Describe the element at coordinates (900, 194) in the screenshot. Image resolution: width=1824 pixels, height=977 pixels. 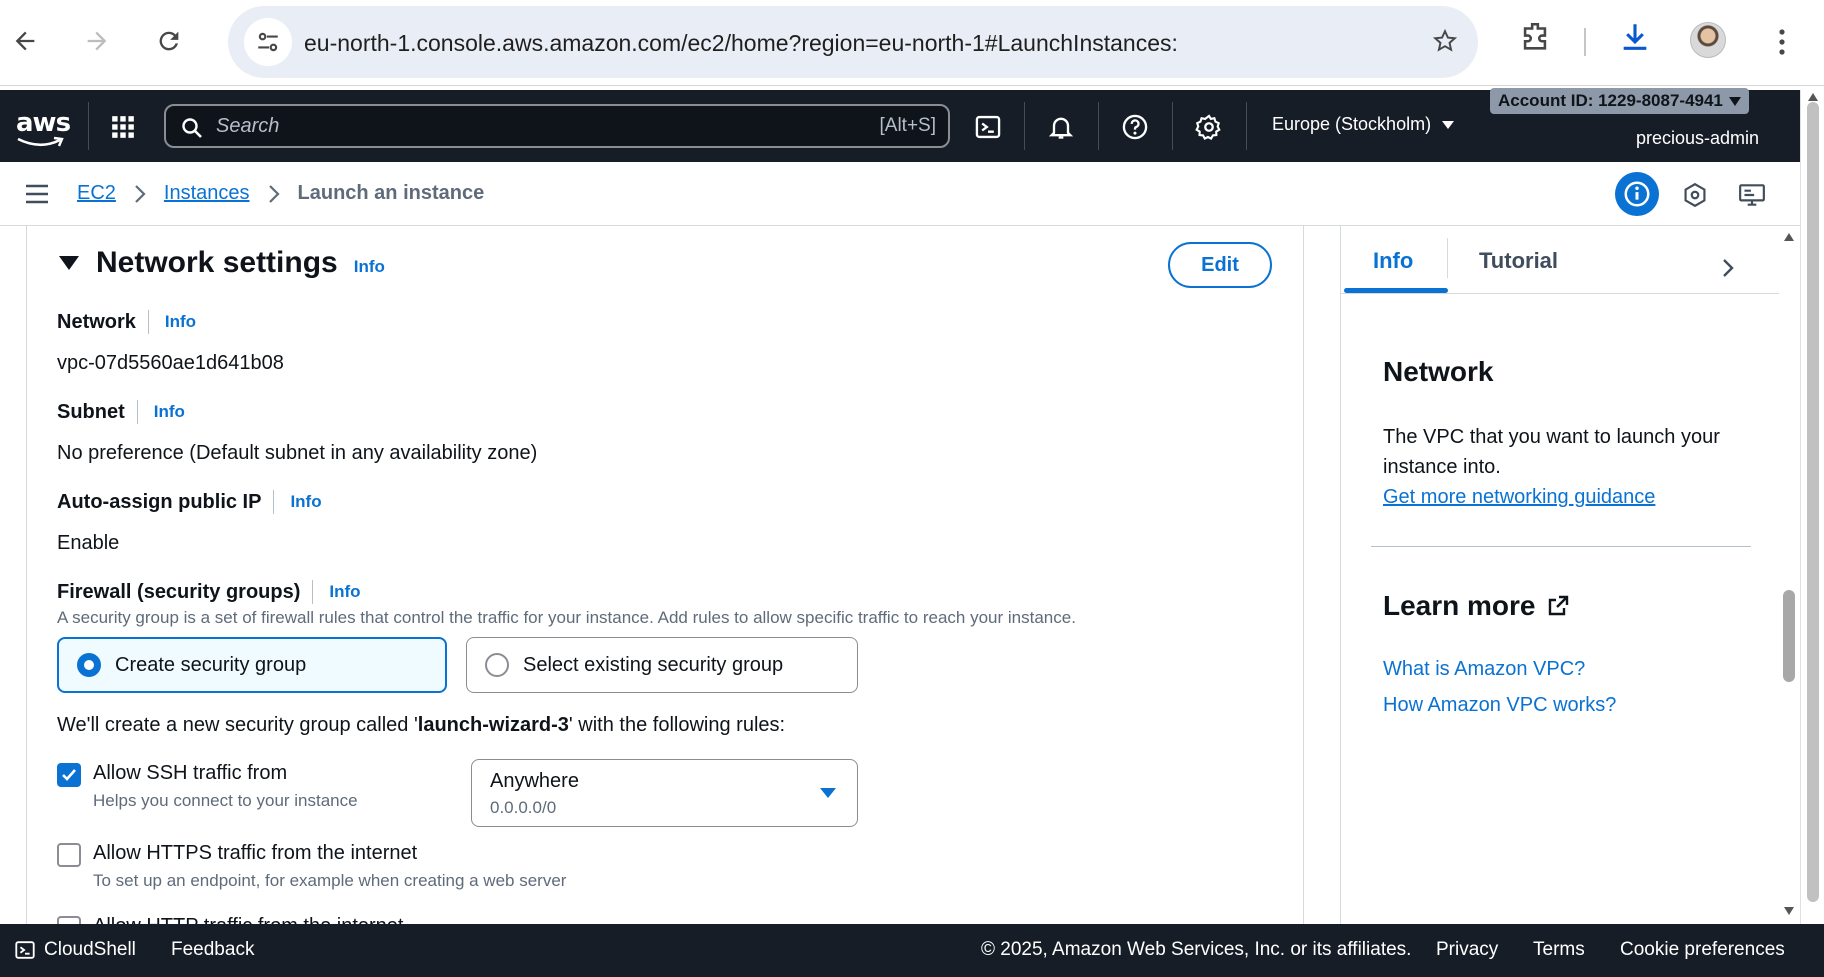
I see `breadcrumb-bar: EC2 Instances Launch an instance` at that location.